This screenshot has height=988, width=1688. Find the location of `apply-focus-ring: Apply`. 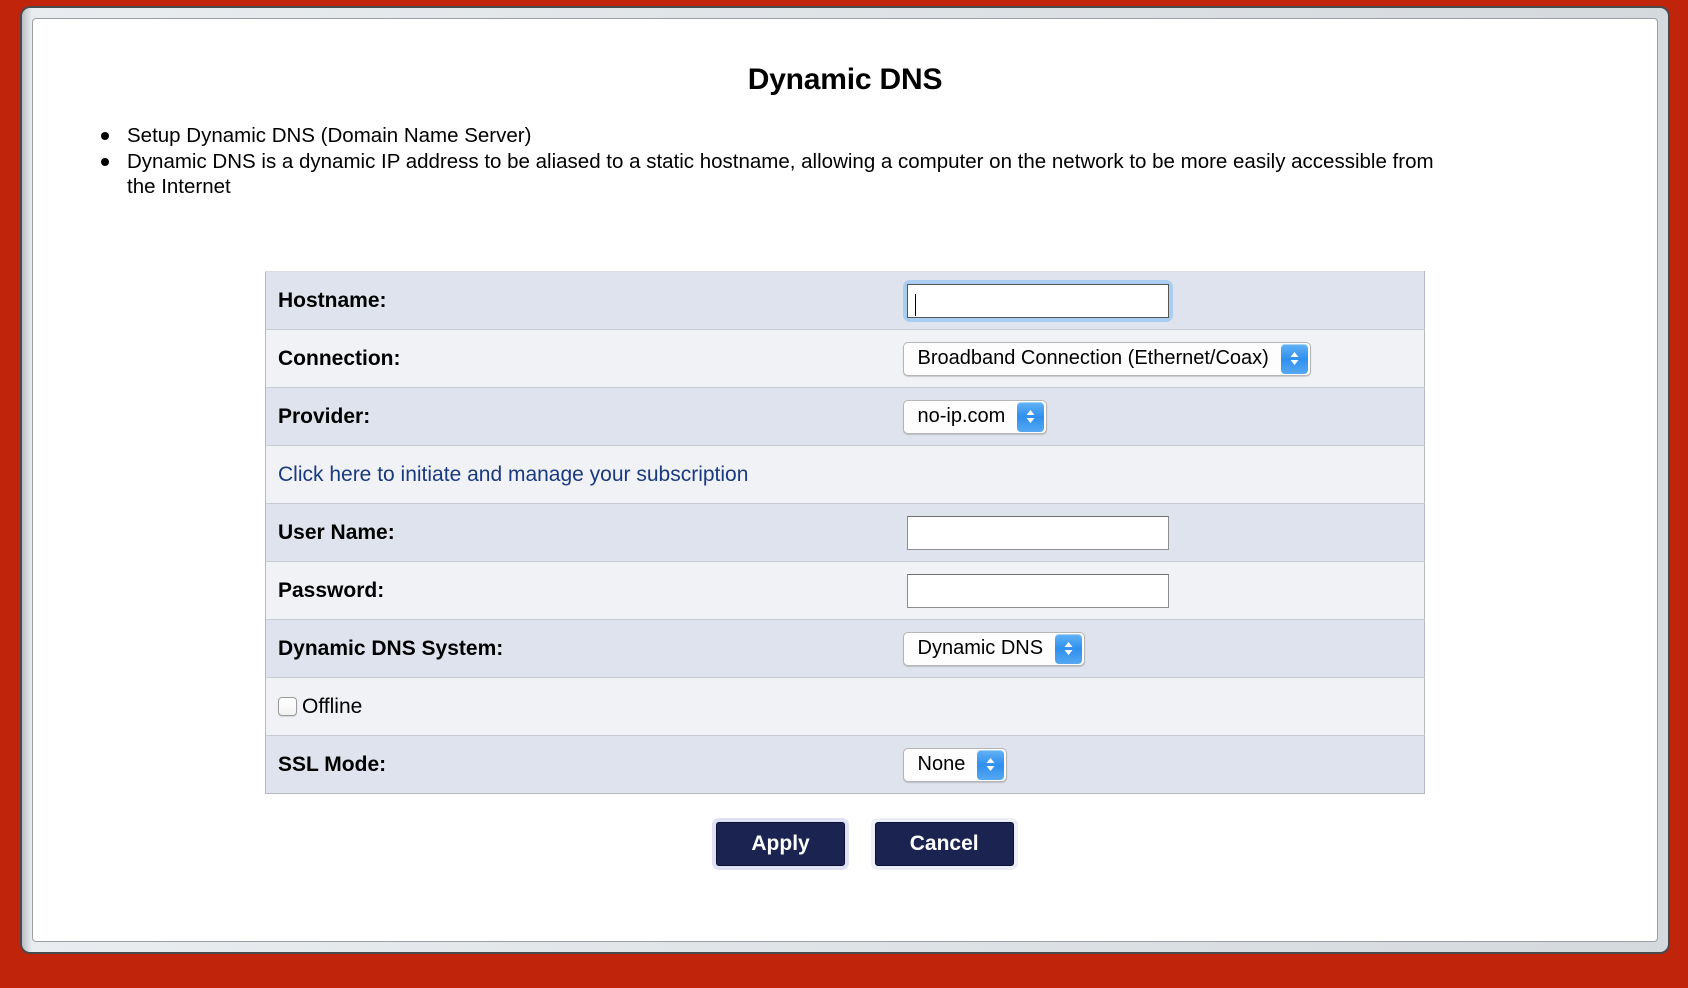

apply-focus-ring: Apply is located at coordinates (780, 844).